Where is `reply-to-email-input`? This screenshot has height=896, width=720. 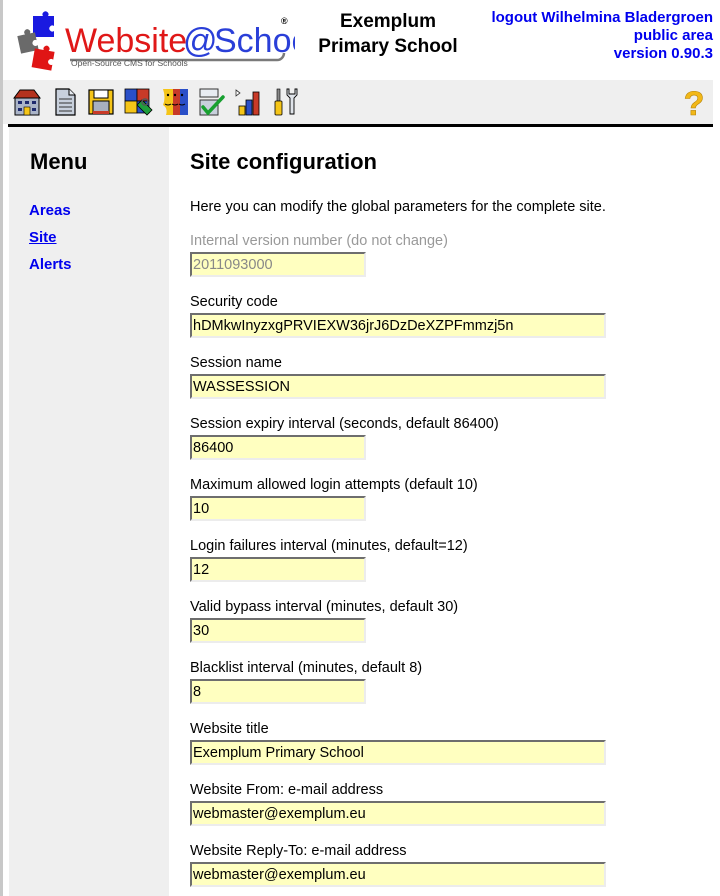
reply-to-email-input is located at coordinates (398, 874).